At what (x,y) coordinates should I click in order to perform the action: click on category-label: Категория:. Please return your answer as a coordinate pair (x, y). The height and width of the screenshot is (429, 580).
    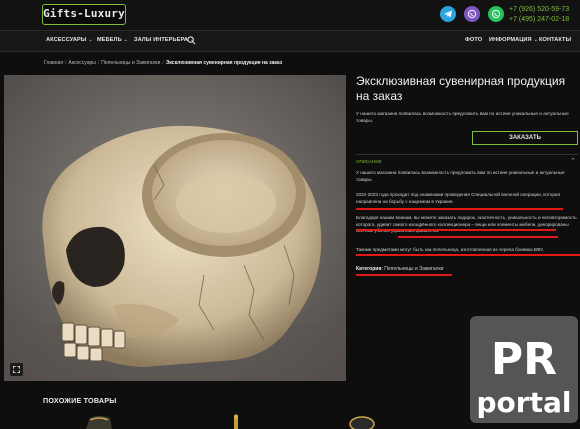
    Looking at the image, I should click on (369, 269).